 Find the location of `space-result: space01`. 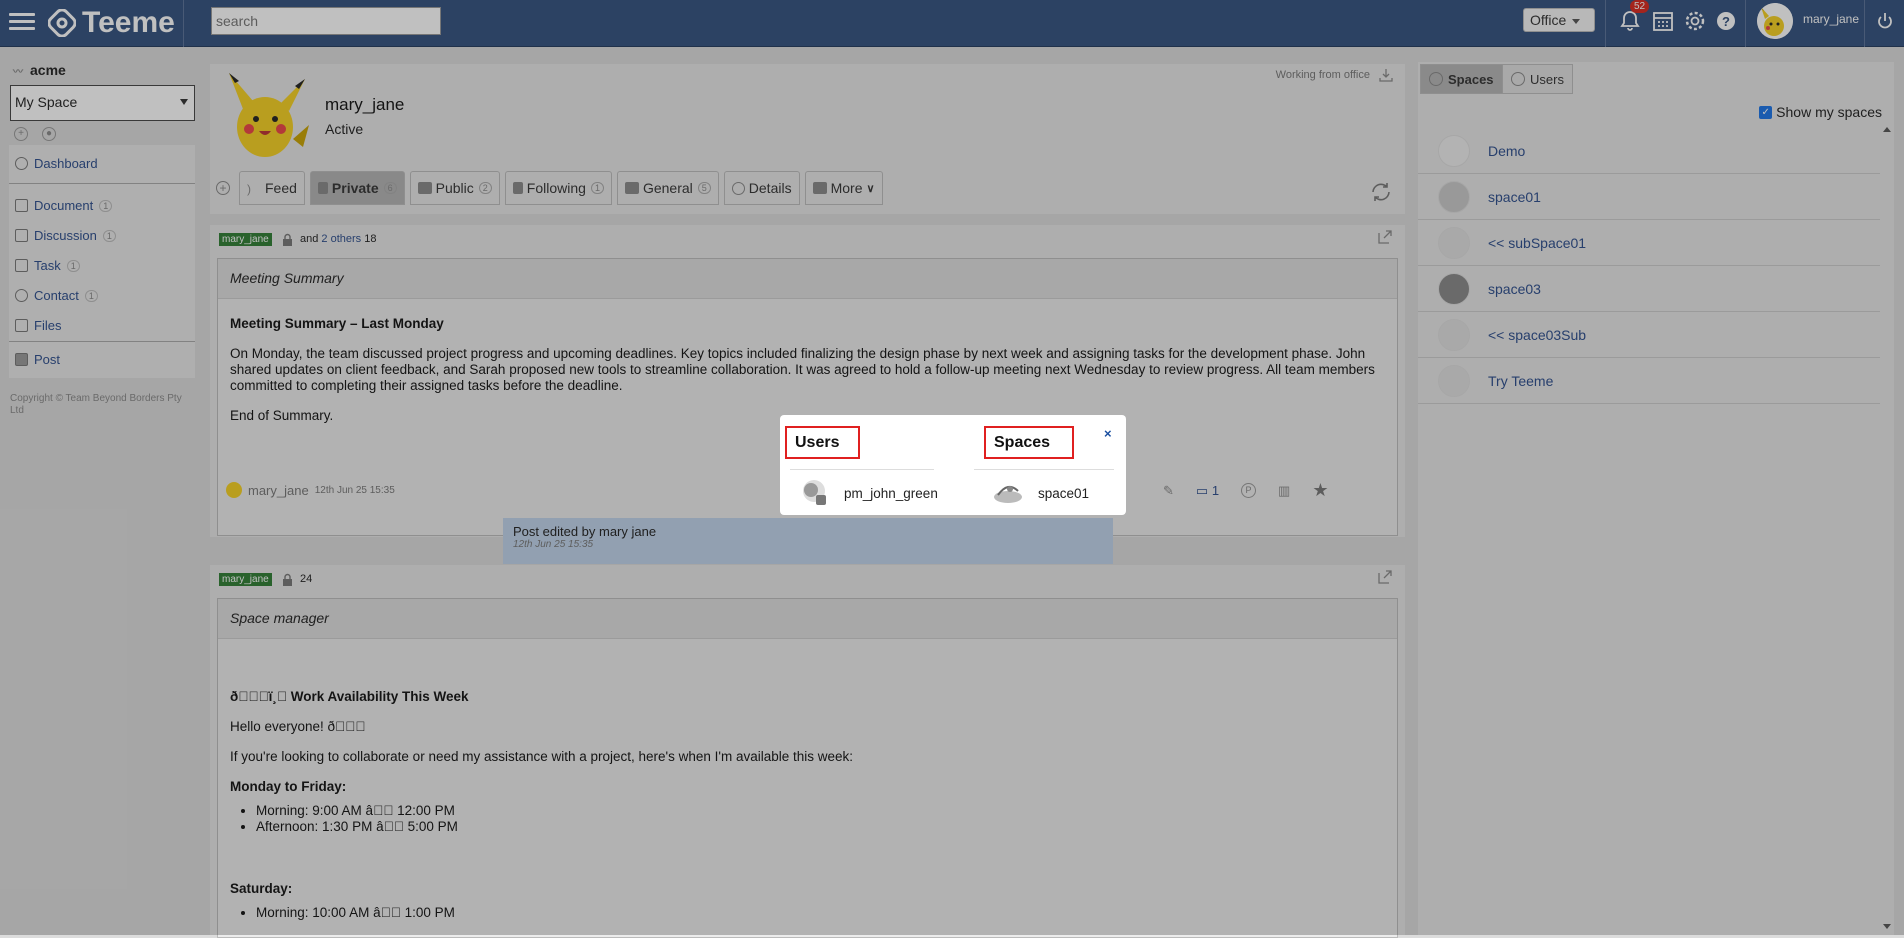

space-result: space01 is located at coordinates (1040, 493).